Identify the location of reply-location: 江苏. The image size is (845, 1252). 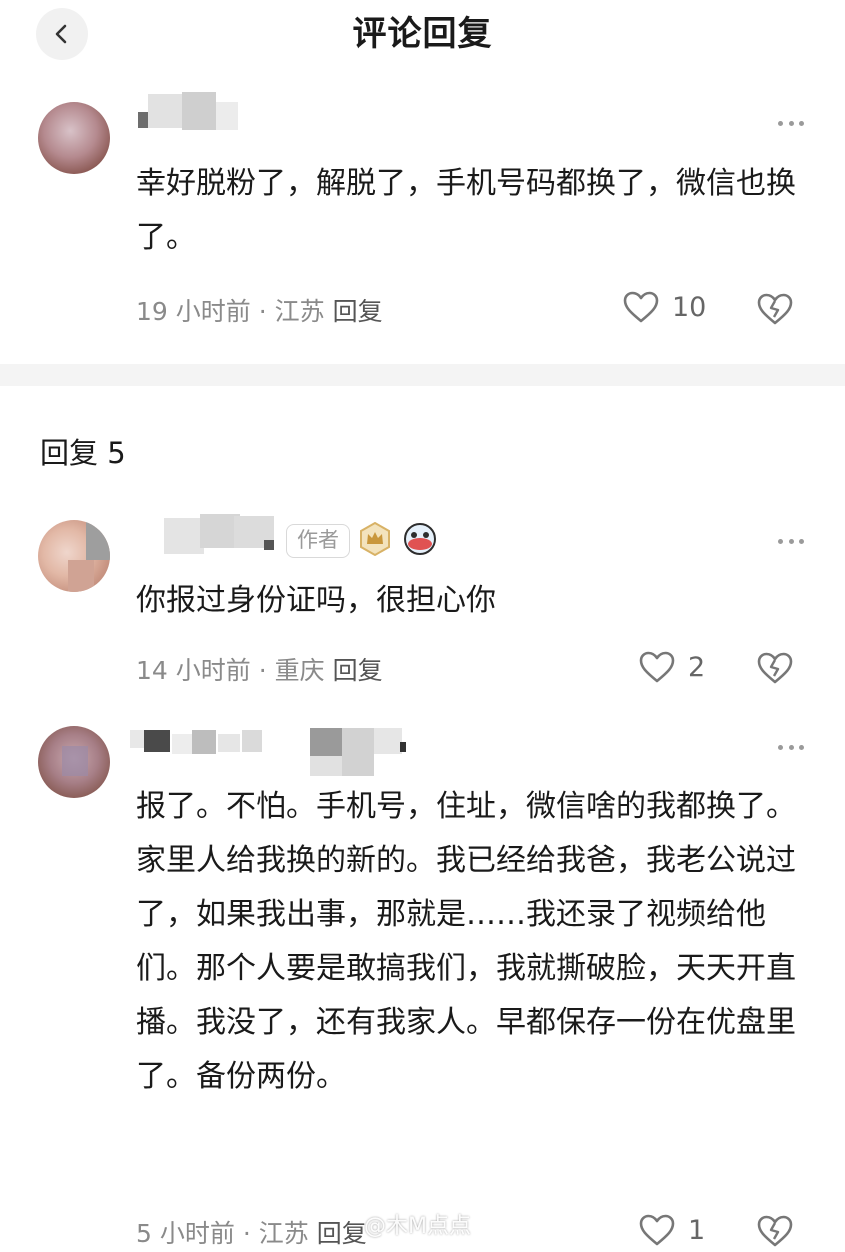
(283, 1233).